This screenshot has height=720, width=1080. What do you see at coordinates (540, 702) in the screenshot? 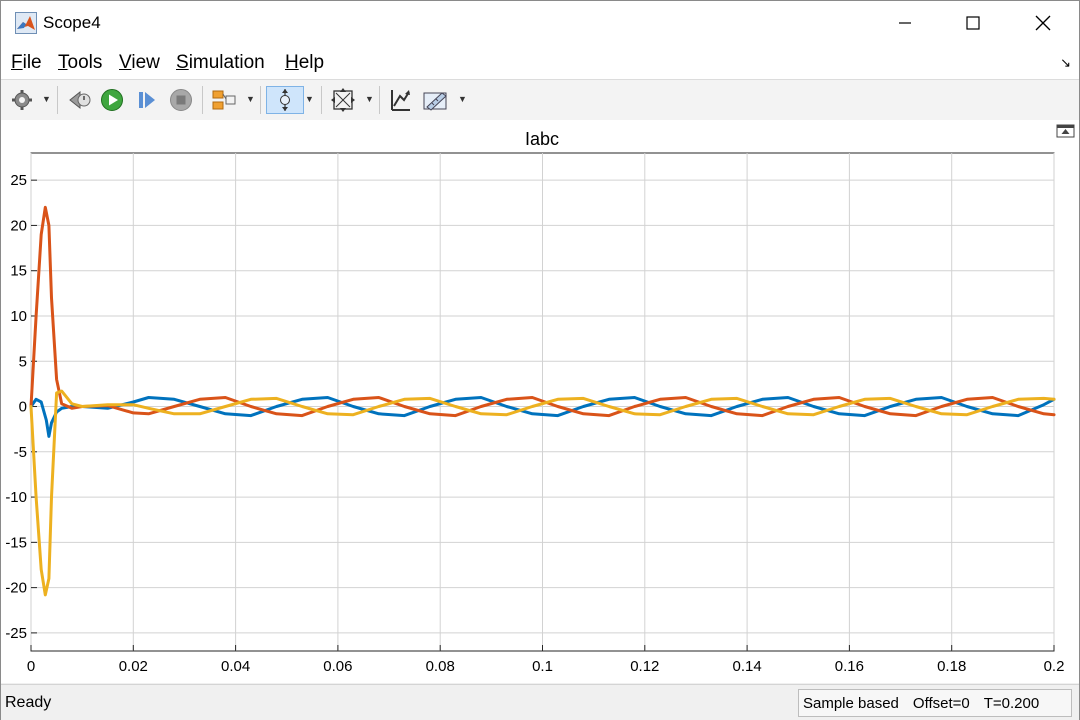
I see `status-bar: Ready Sample based Offset=0 T=0.200` at bounding box center [540, 702].